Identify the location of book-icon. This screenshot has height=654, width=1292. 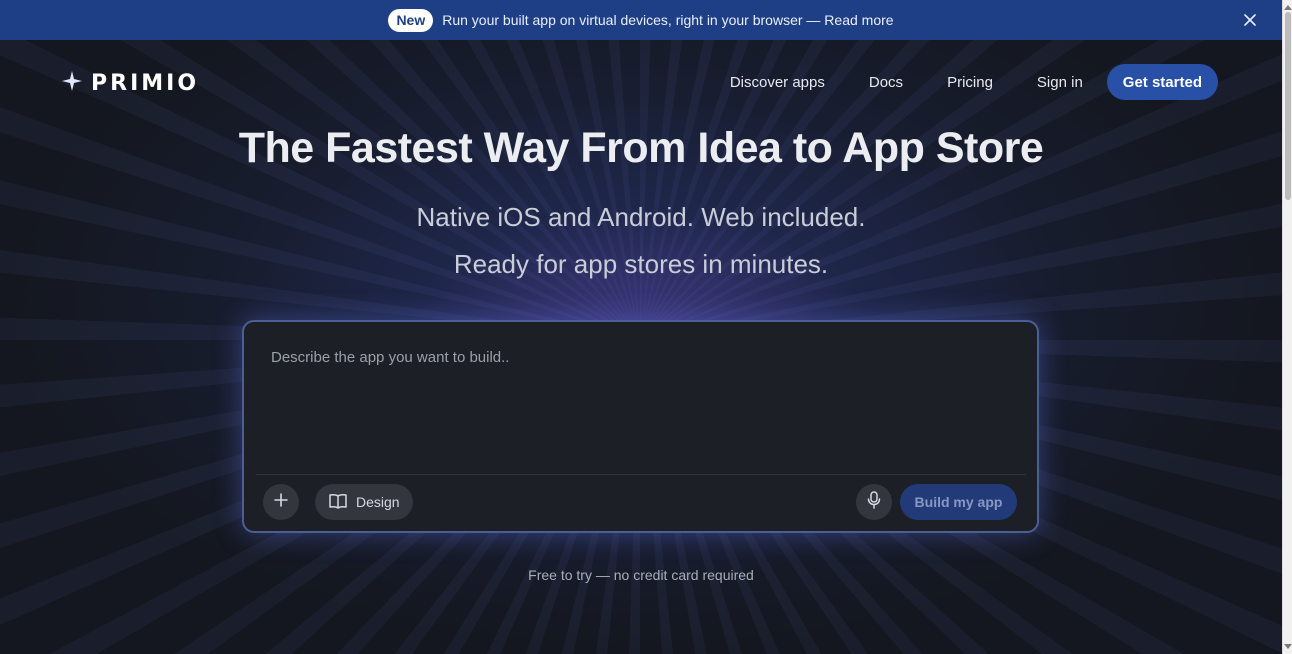
(338, 502).